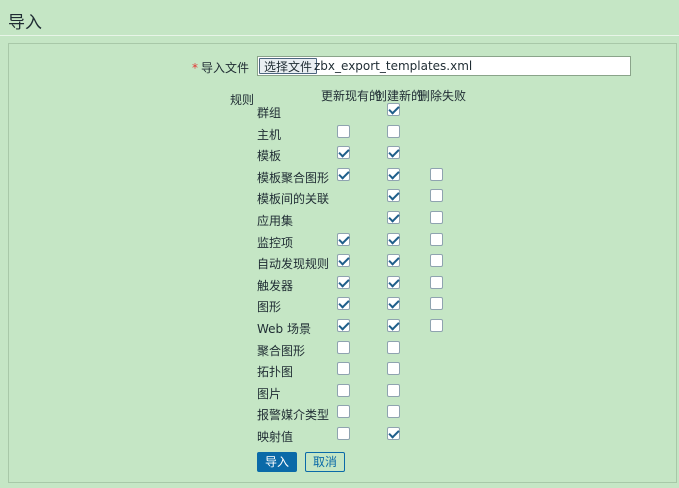 The height and width of the screenshot is (488, 679). What do you see at coordinates (275, 372) in the screenshot?
I see `rule-name: 拓扑图` at bounding box center [275, 372].